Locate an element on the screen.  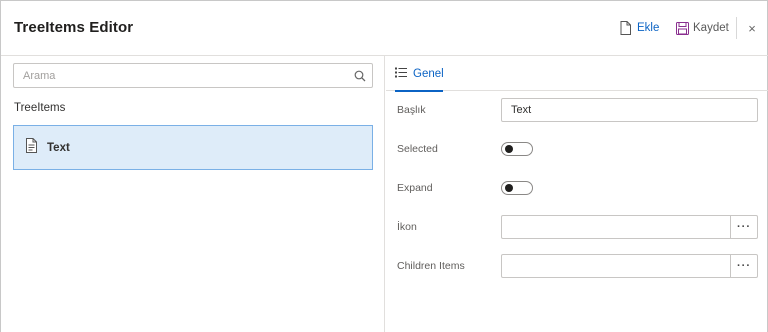
tab-general-label: Genel is located at coordinates (428, 73).